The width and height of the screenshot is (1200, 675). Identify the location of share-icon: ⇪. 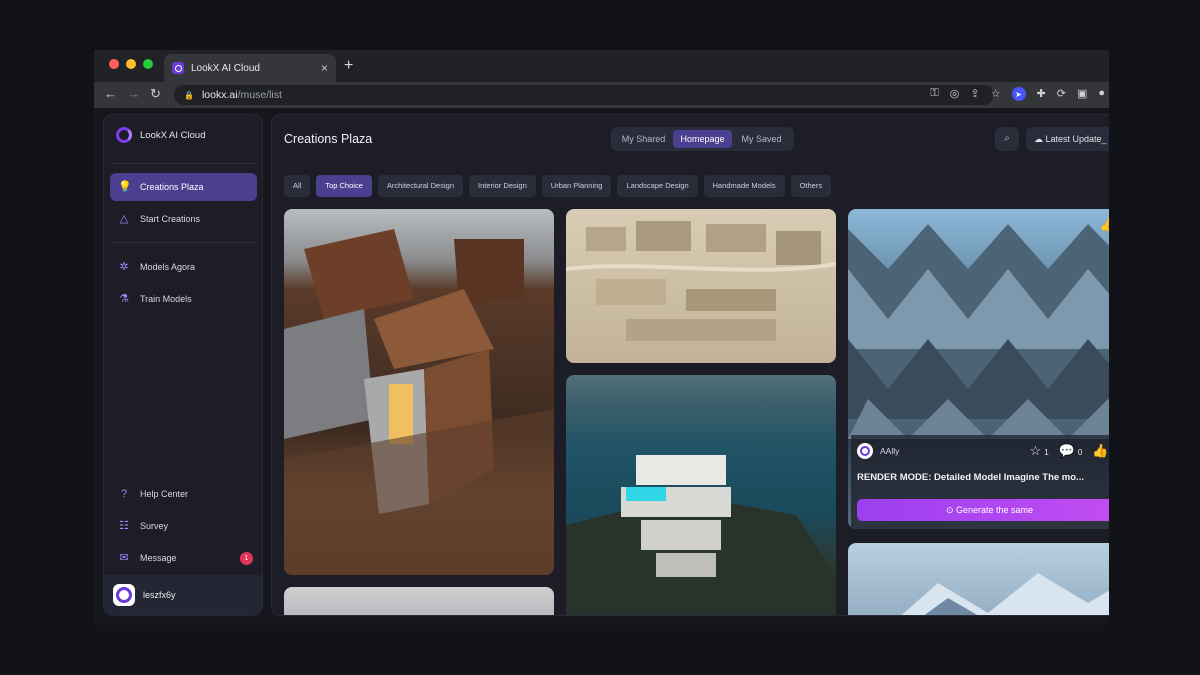
(974, 94).